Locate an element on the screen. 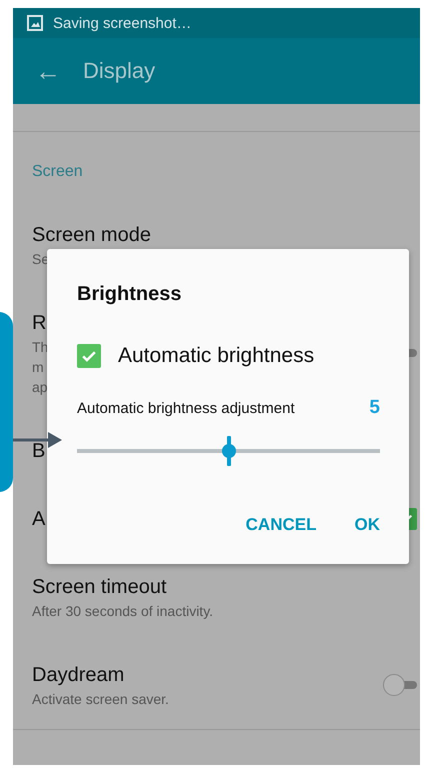 The width and height of the screenshot is (433, 773). setting-title: Daydream is located at coordinates (78, 675).